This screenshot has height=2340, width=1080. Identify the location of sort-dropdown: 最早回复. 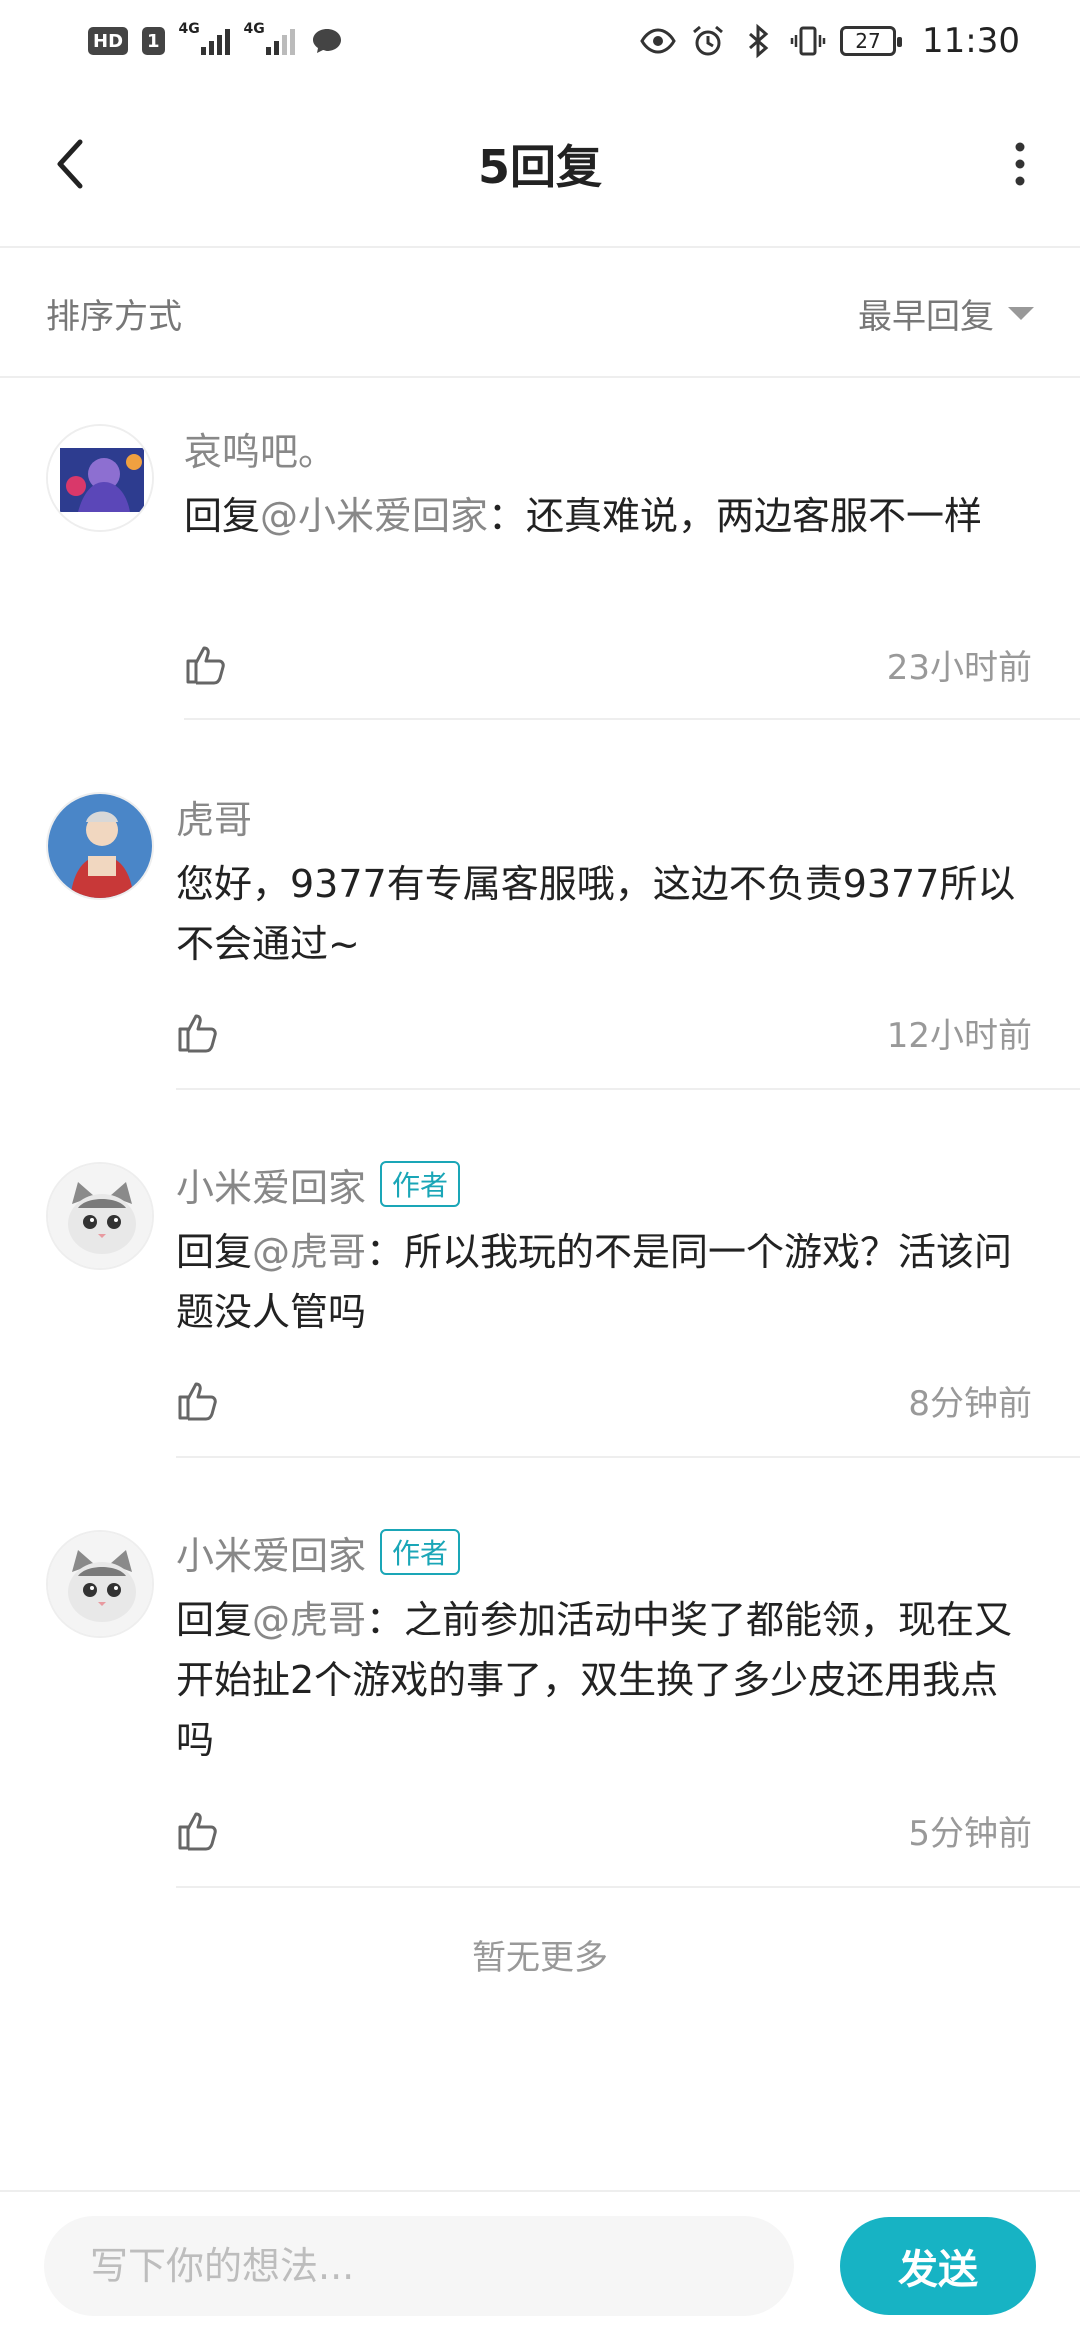
(946, 313).